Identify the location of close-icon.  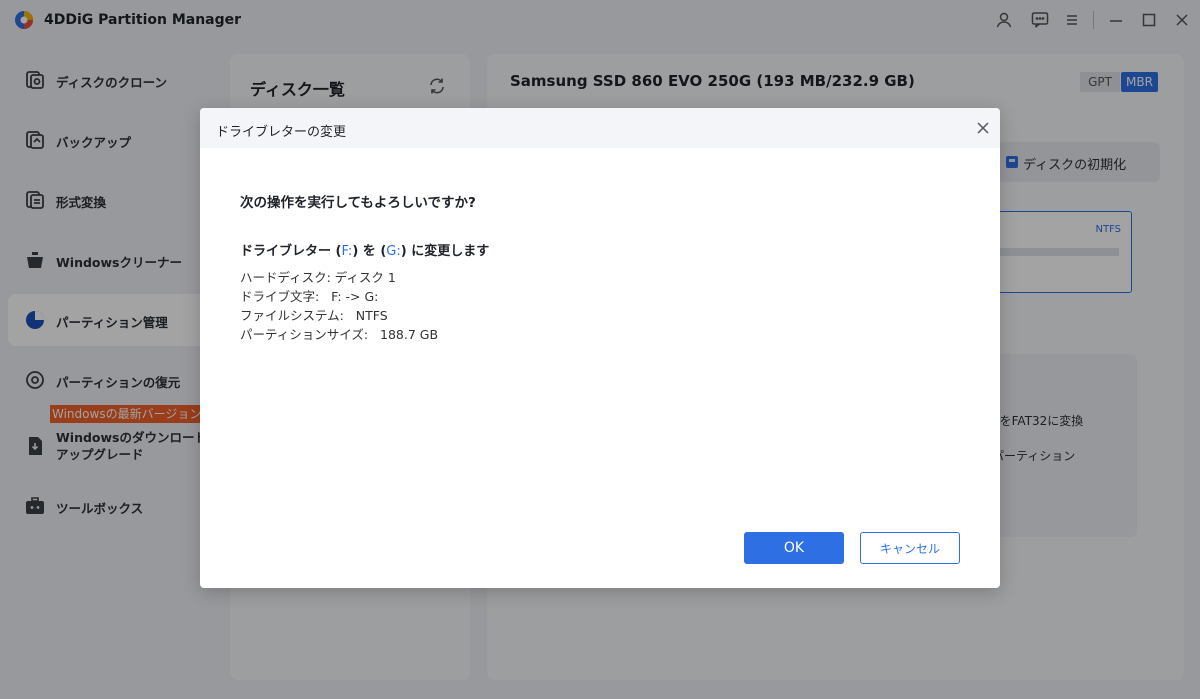
(983, 128).